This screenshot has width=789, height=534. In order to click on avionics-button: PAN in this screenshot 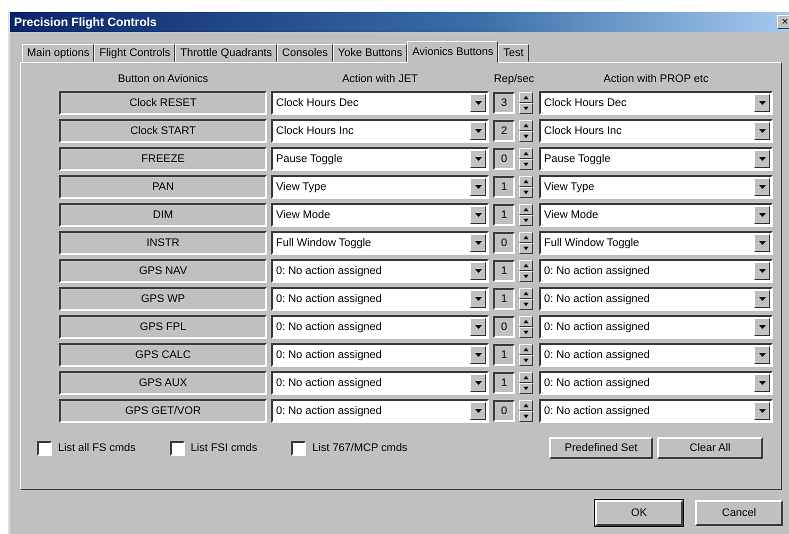, I will do `click(163, 187)`.